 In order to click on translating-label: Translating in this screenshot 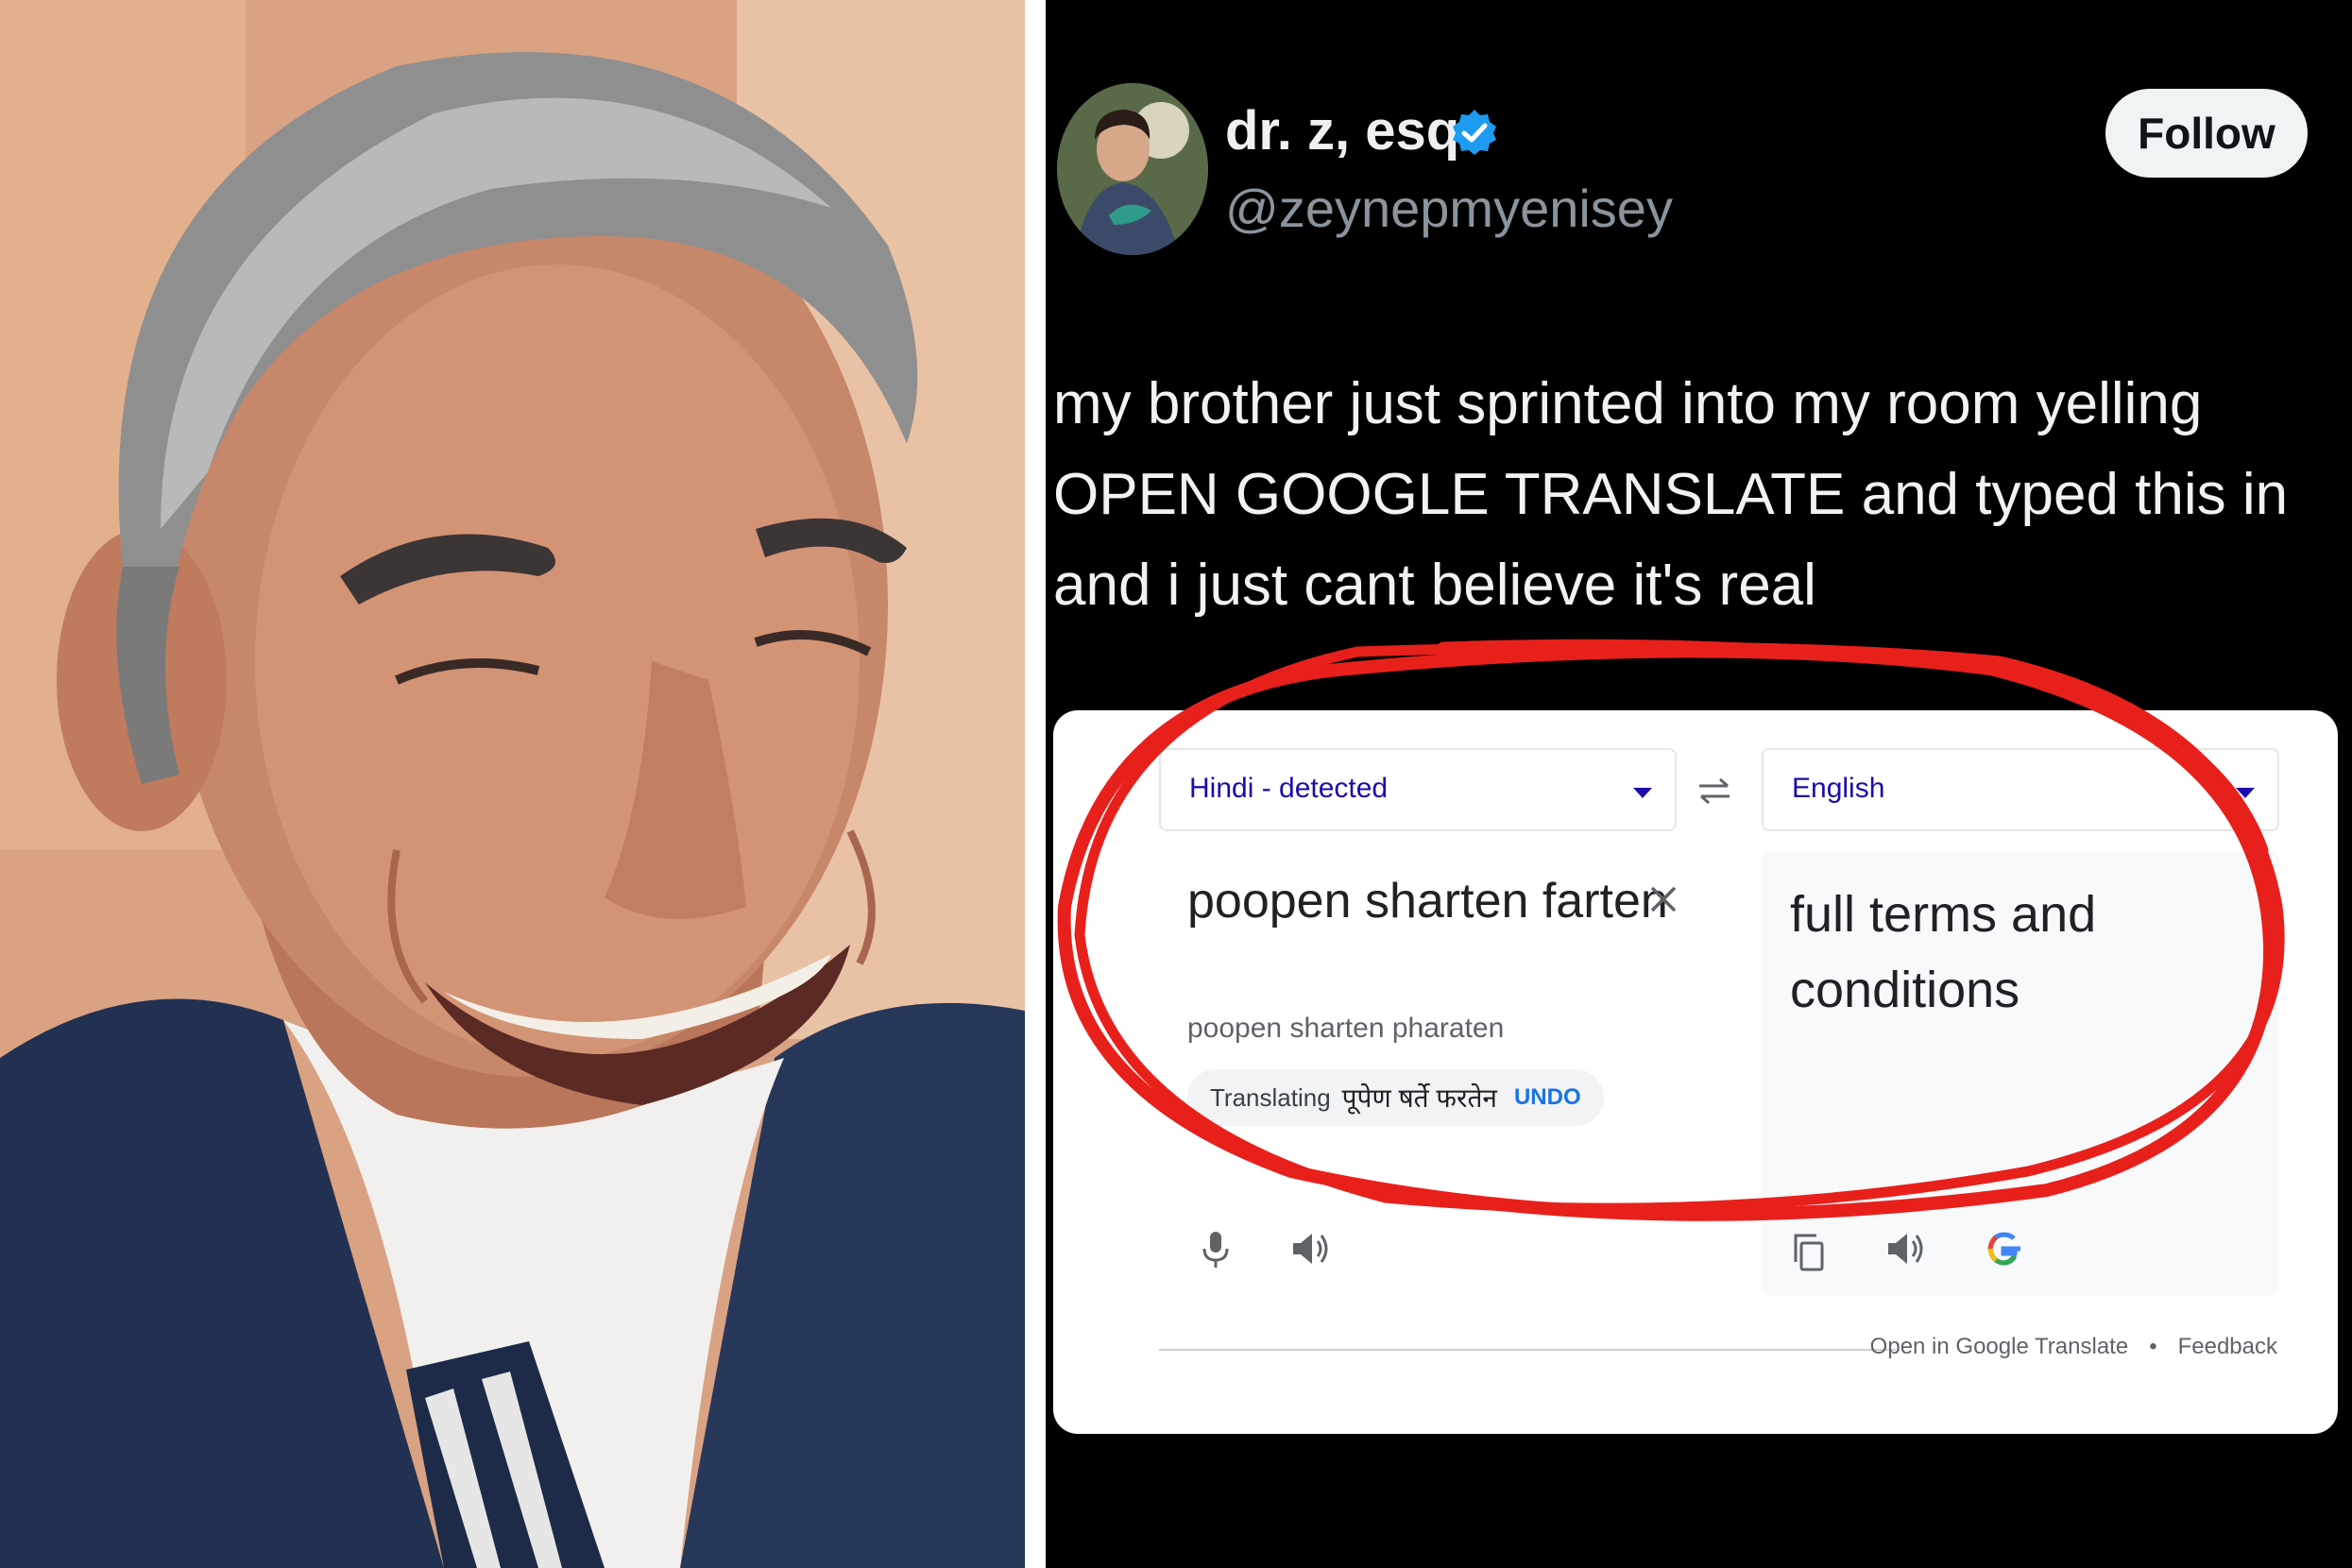, I will do `click(1270, 1097)`.